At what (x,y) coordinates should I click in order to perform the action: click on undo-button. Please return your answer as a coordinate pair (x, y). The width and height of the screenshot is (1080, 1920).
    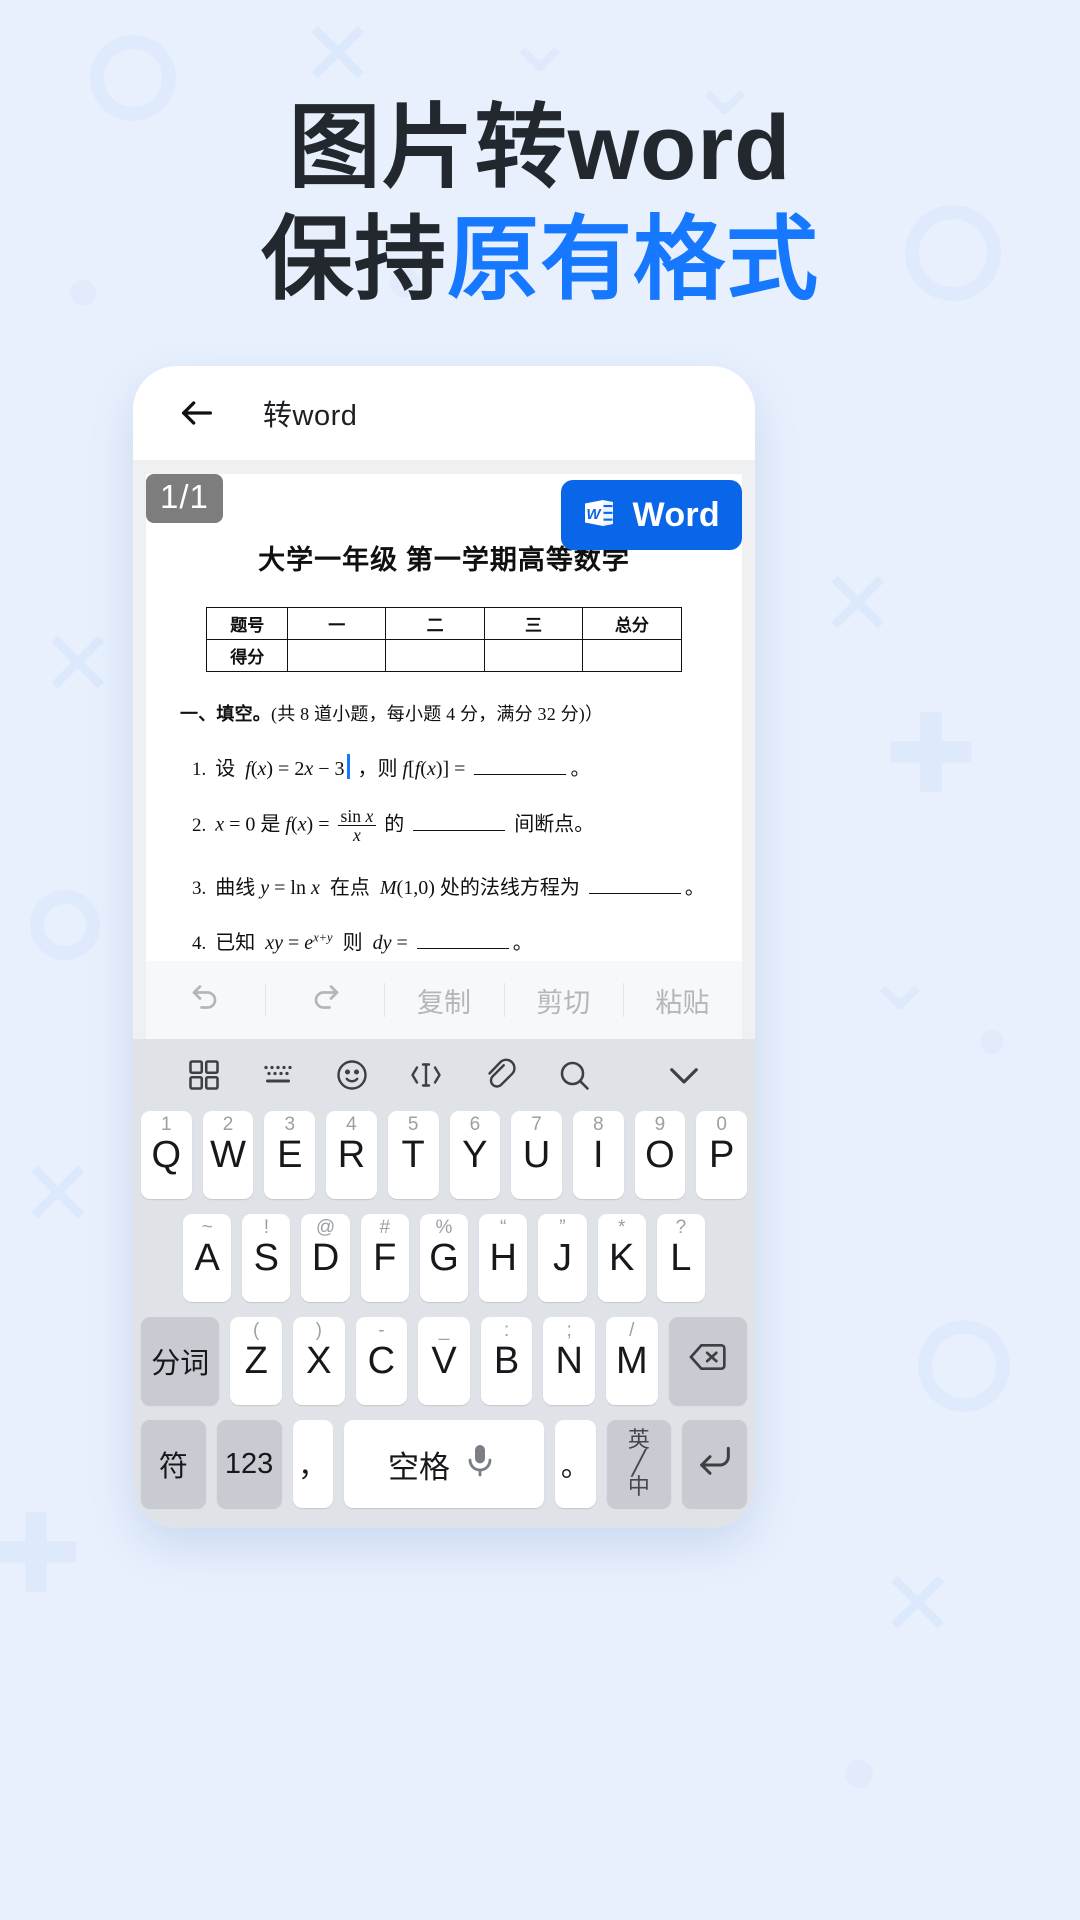
    Looking at the image, I should click on (205, 1000).